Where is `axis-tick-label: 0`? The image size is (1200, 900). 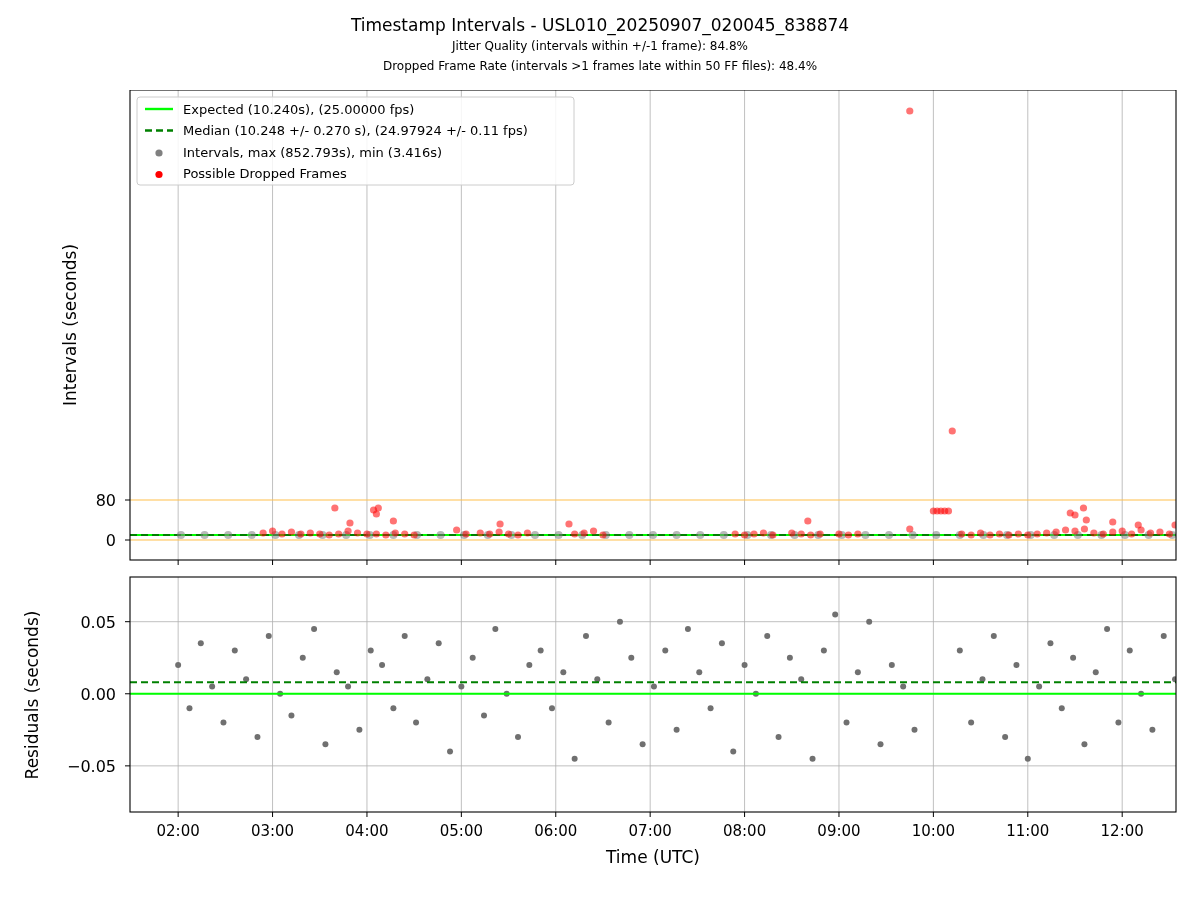 axis-tick-label: 0 is located at coordinates (110, 540).